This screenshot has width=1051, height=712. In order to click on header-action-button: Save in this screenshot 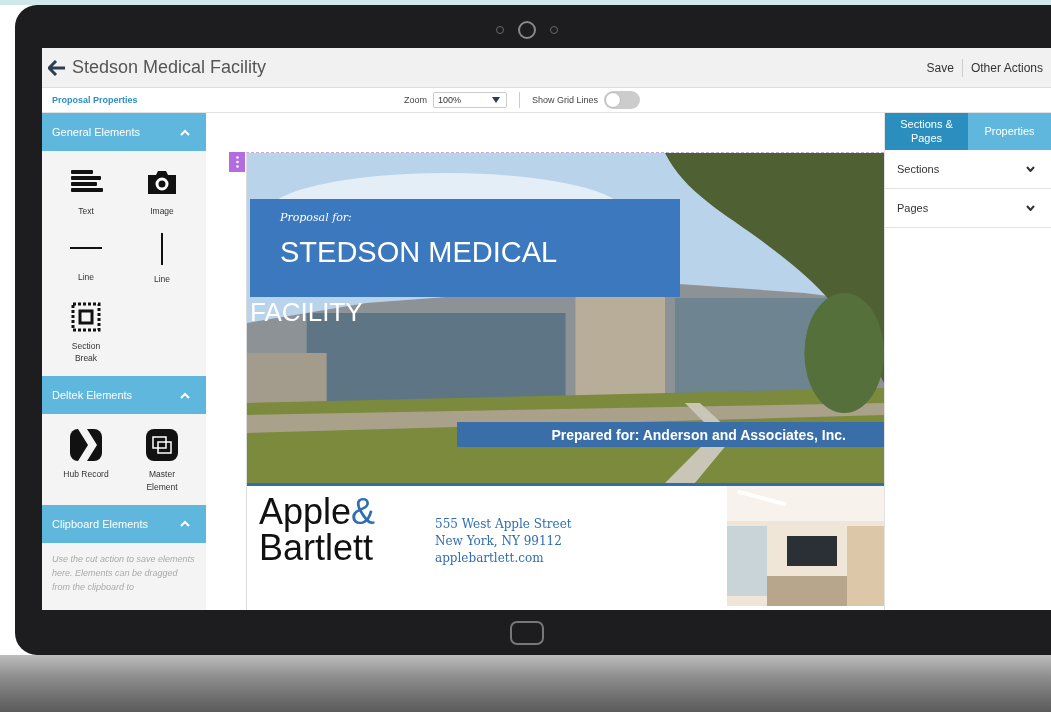, I will do `click(940, 67)`.